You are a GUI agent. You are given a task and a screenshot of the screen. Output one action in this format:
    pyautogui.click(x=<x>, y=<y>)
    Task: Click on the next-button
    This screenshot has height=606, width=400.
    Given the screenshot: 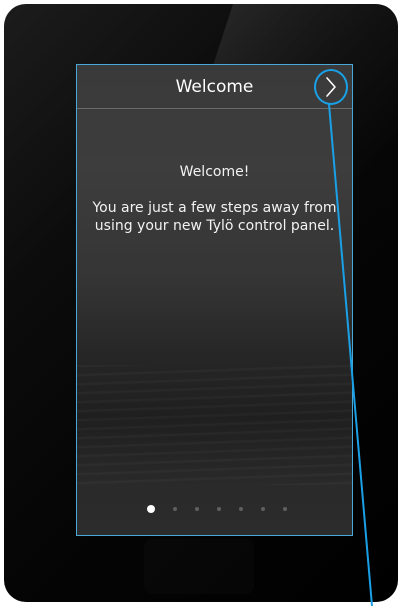 What is the action you would take?
    pyautogui.click(x=331, y=87)
    